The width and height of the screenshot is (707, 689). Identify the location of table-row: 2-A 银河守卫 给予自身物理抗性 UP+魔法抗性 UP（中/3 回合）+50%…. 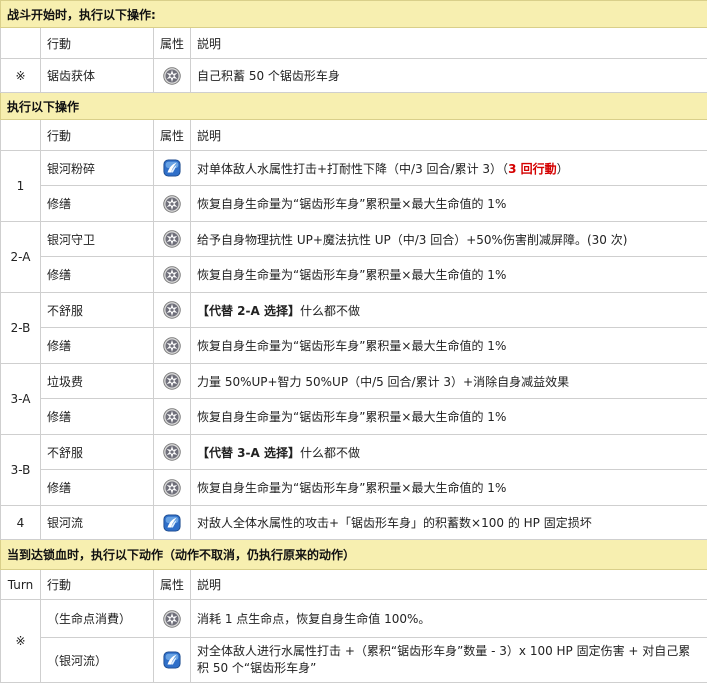
(353, 257).